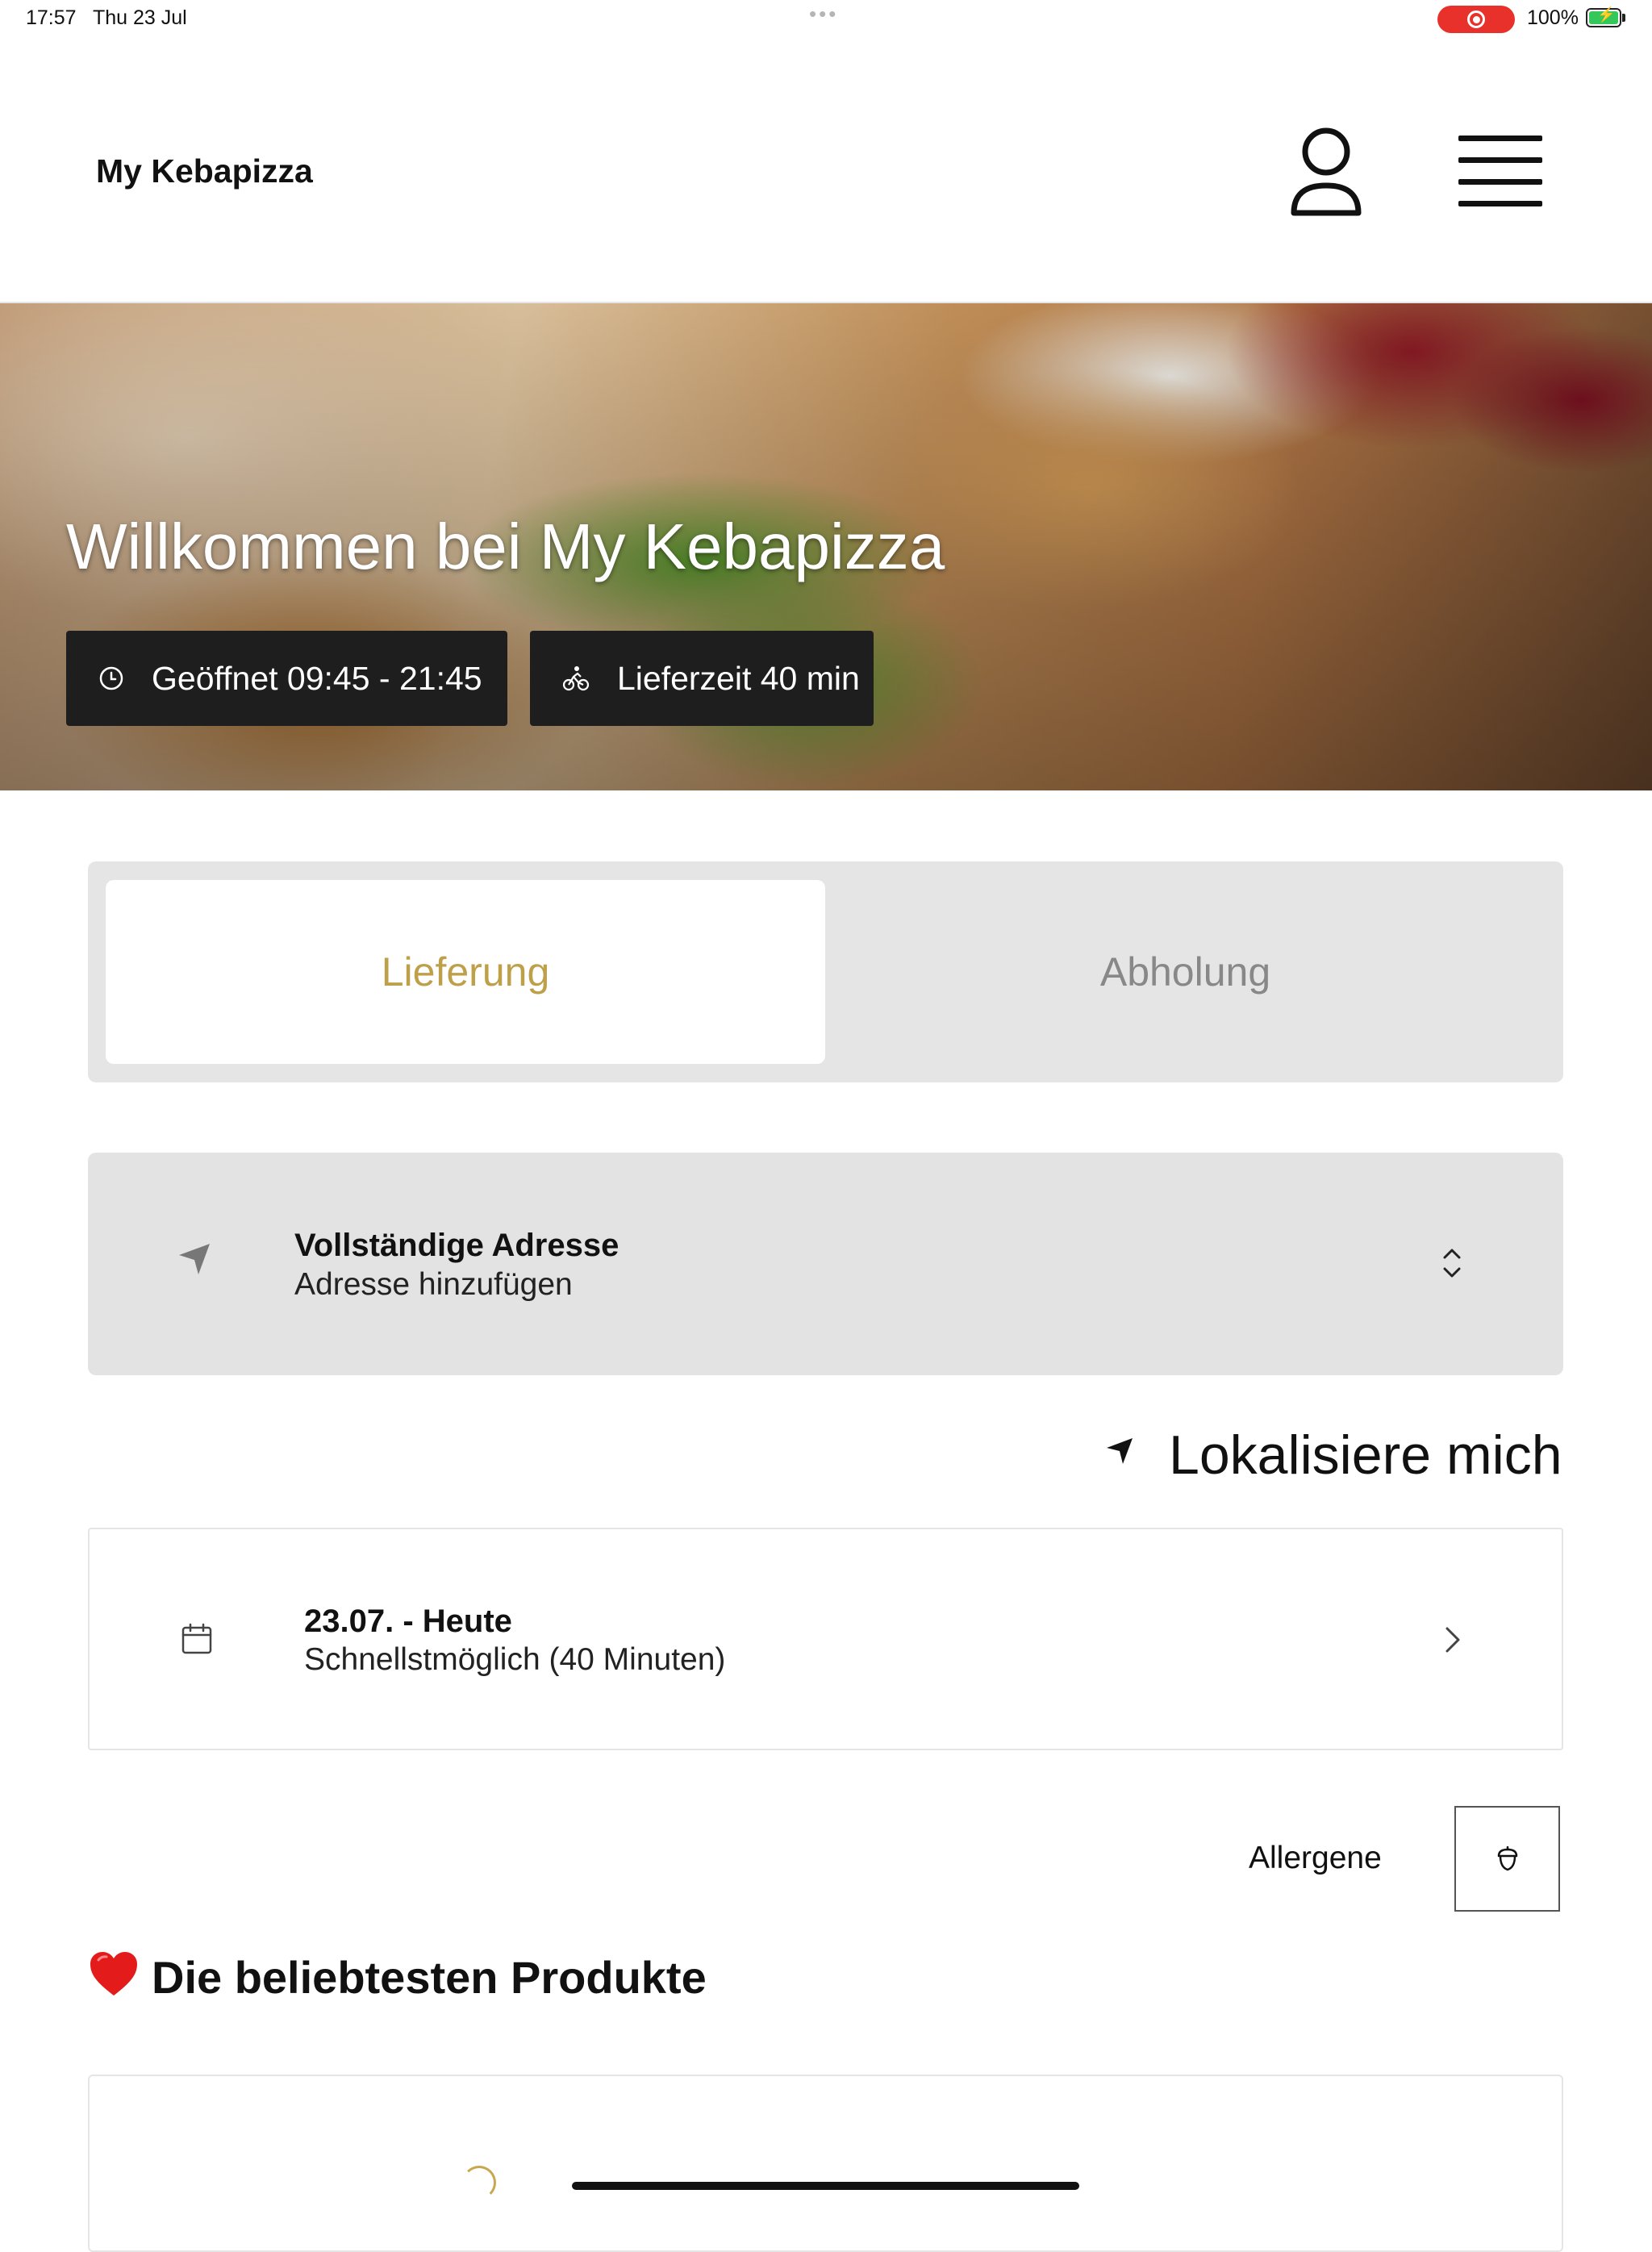 Image resolution: width=1652 pixels, height=2252 pixels. Describe the element at coordinates (1553, 17) in the screenshot. I see `battery-percent: 100%` at that location.